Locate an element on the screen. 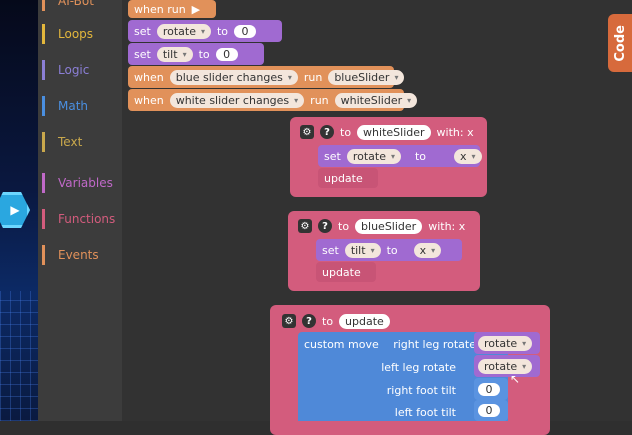 The image size is (632, 435). function-header: ⚙ ? to whiteSlider with: x is located at coordinates (387, 132).